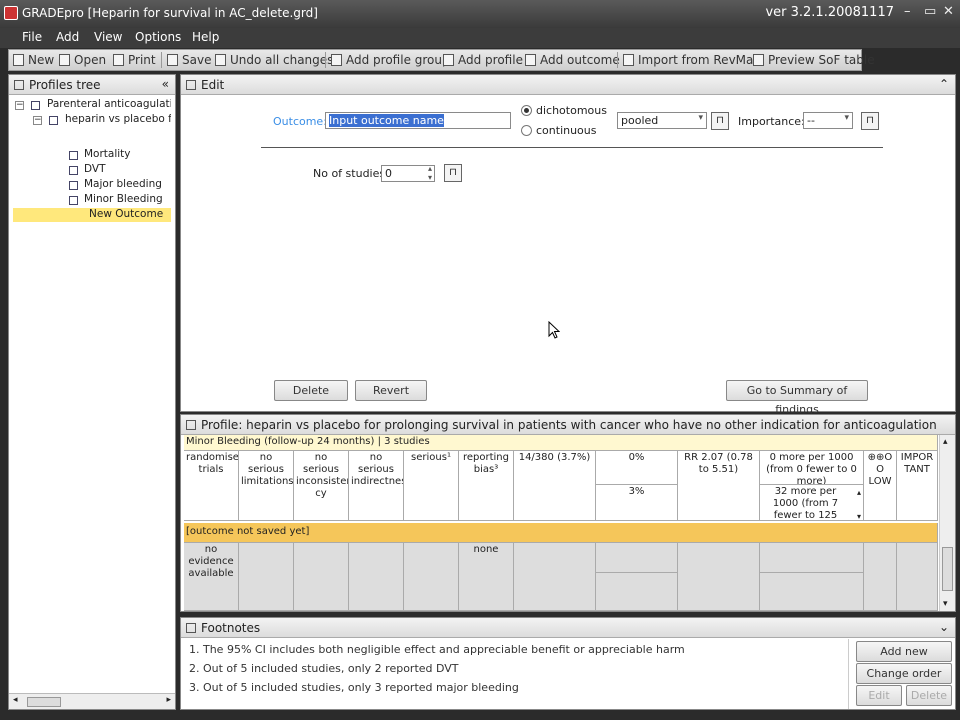 This screenshot has width=960, height=720. Describe the element at coordinates (376, 486) in the screenshot. I see `indirectness-cell: no serious indirectness` at that location.